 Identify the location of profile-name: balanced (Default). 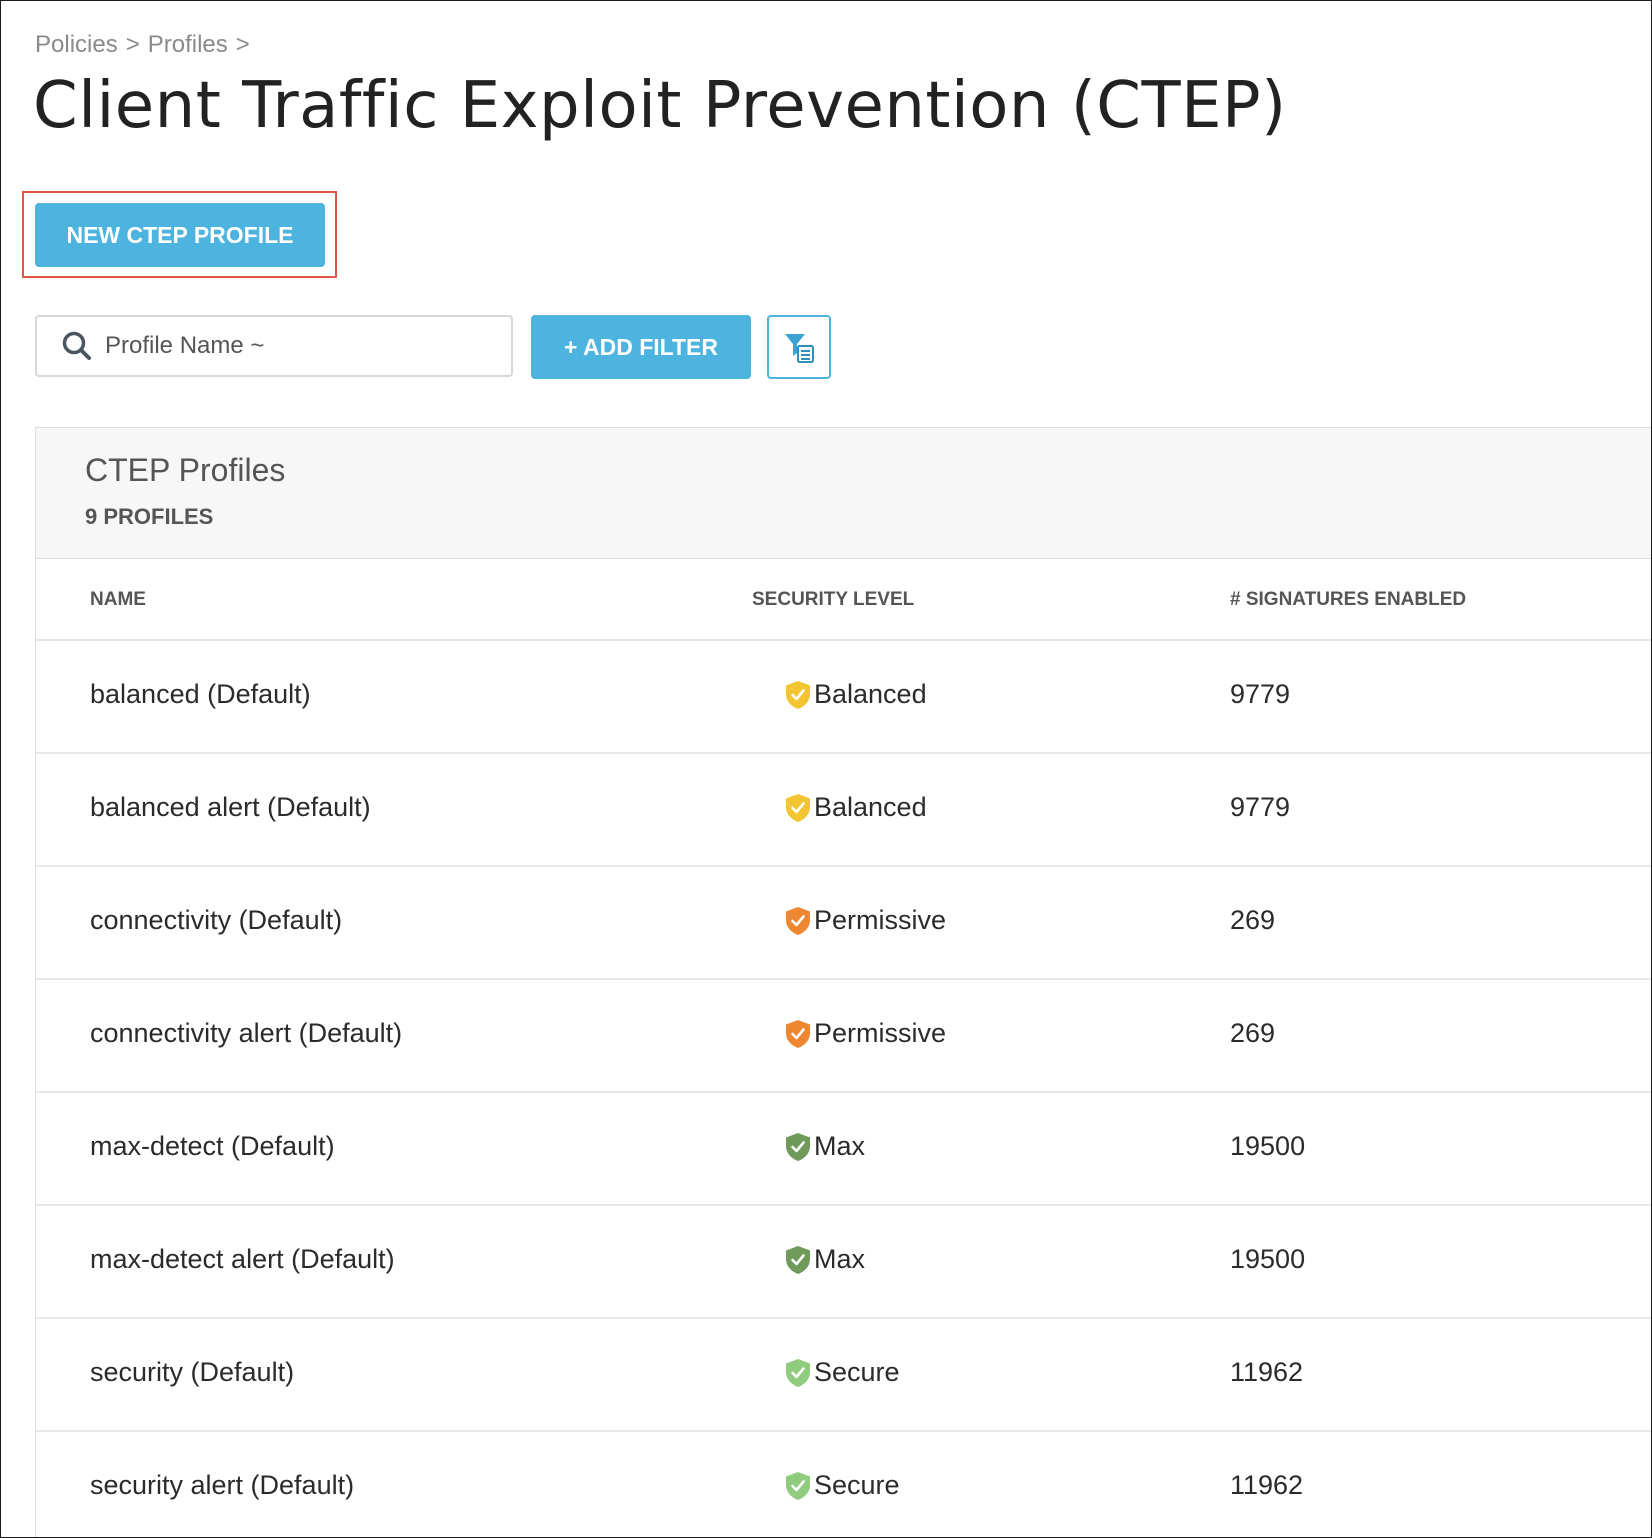
(200, 694).